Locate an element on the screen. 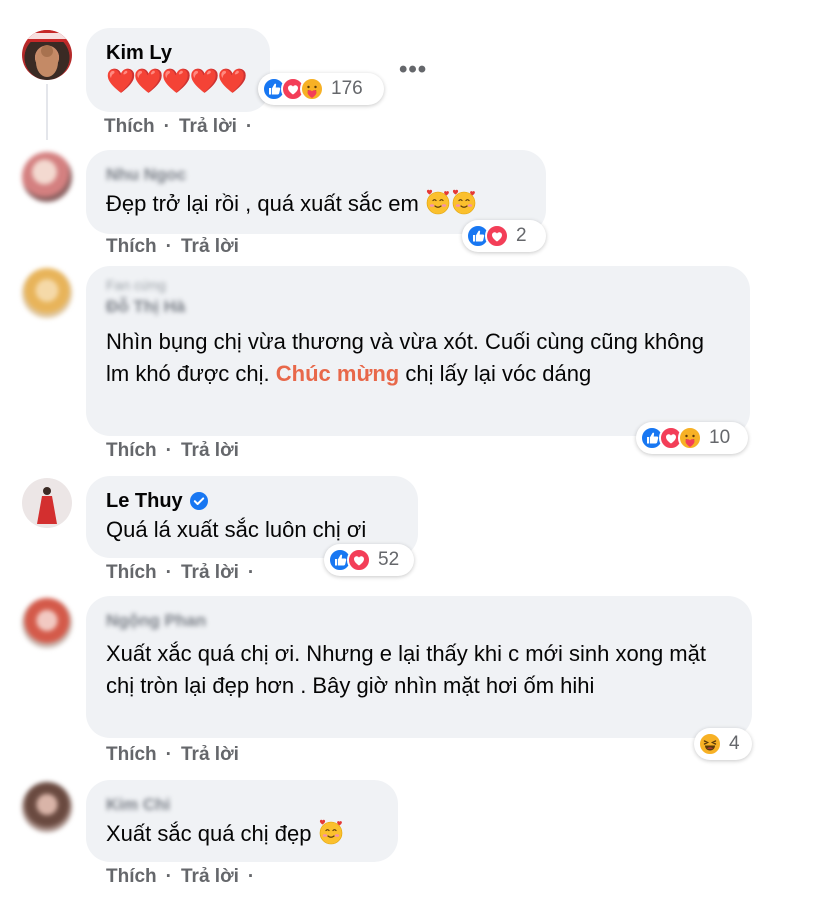 The width and height of the screenshot is (817, 907). comment-bubble: Kim Ly ❤️❤️❤️❤️❤️ is located at coordinates (178, 70).